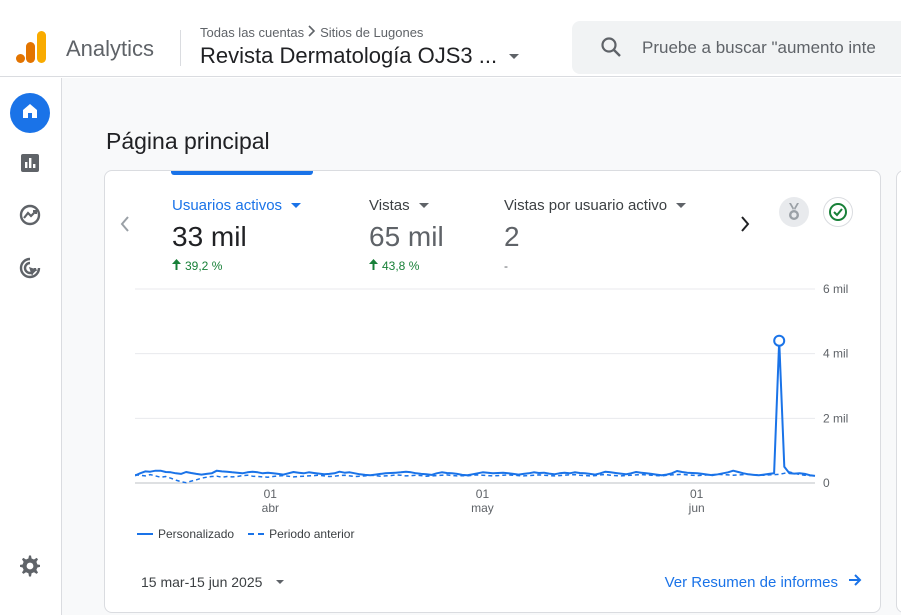  I want to click on peak-point, so click(779, 340).